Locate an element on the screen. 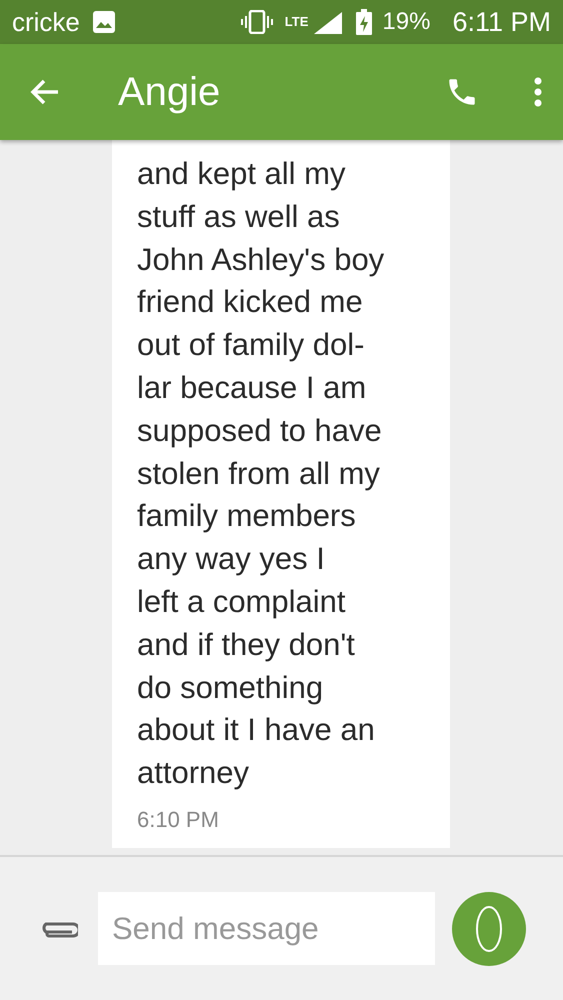  vibrate-icon is located at coordinates (256, 22).